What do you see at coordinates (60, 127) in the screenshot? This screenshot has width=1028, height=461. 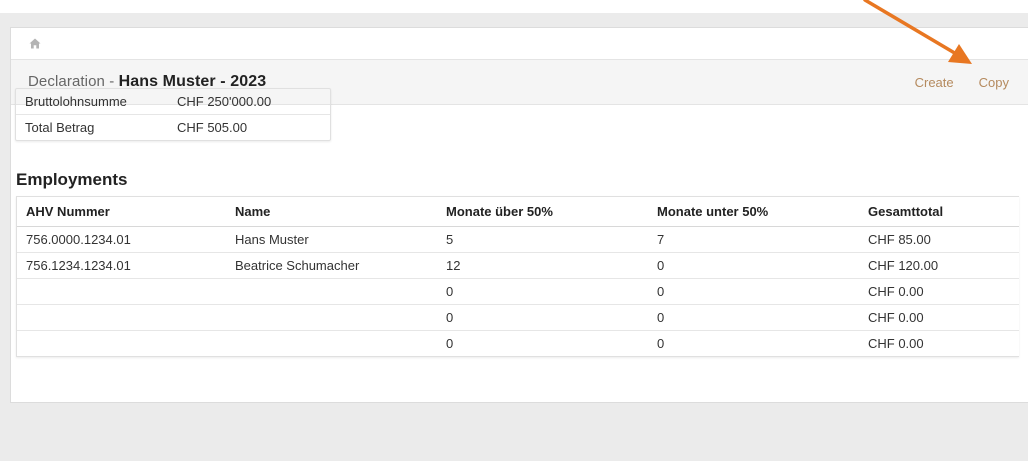 I see `summary-label: Total Betrag` at bounding box center [60, 127].